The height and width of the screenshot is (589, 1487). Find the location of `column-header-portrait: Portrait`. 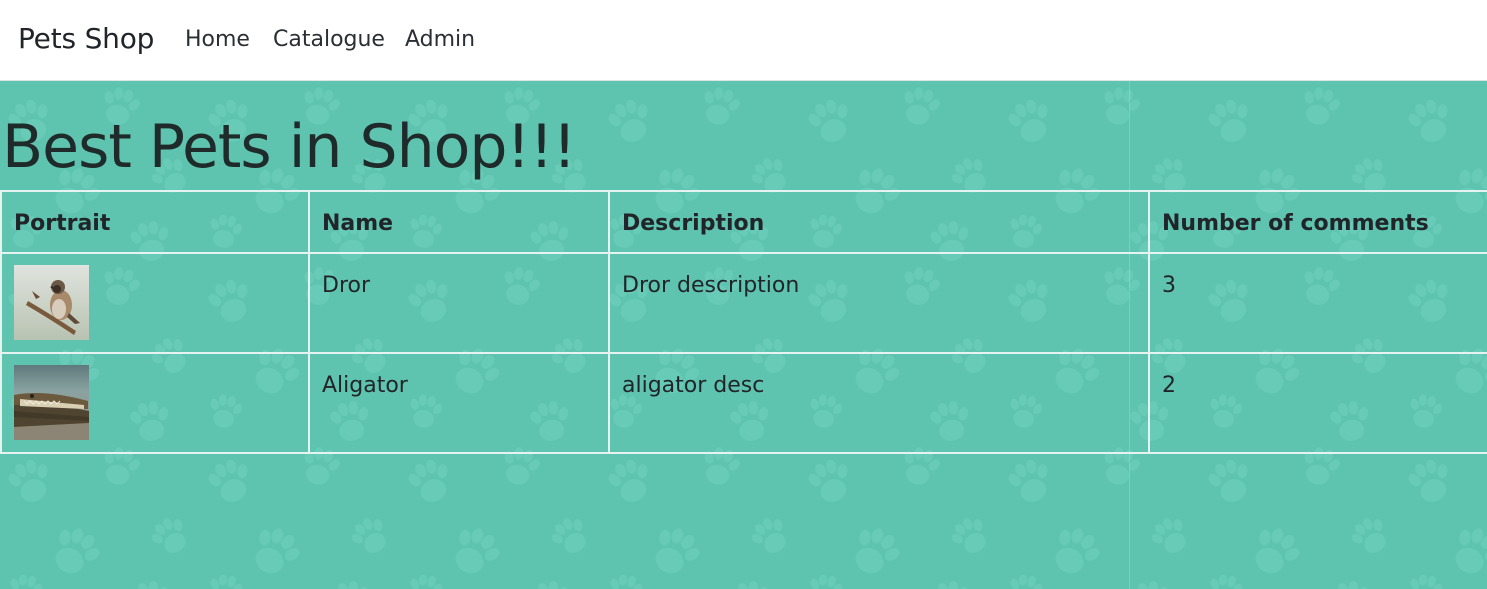

column-header-portrait: Portrait is located at coordinates (155, 222).